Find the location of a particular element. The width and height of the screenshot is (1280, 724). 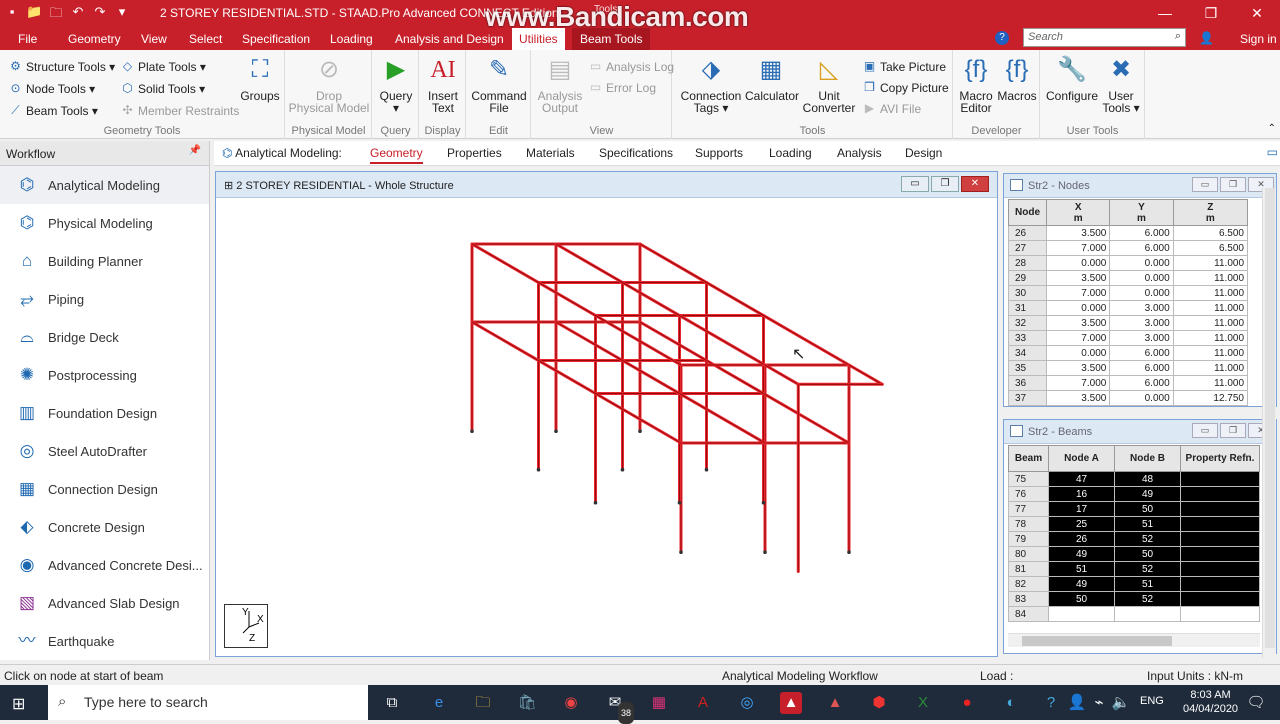

beam-tools-button: ⟋ Beam Tools ▾ is located at coordinates (53, 110).